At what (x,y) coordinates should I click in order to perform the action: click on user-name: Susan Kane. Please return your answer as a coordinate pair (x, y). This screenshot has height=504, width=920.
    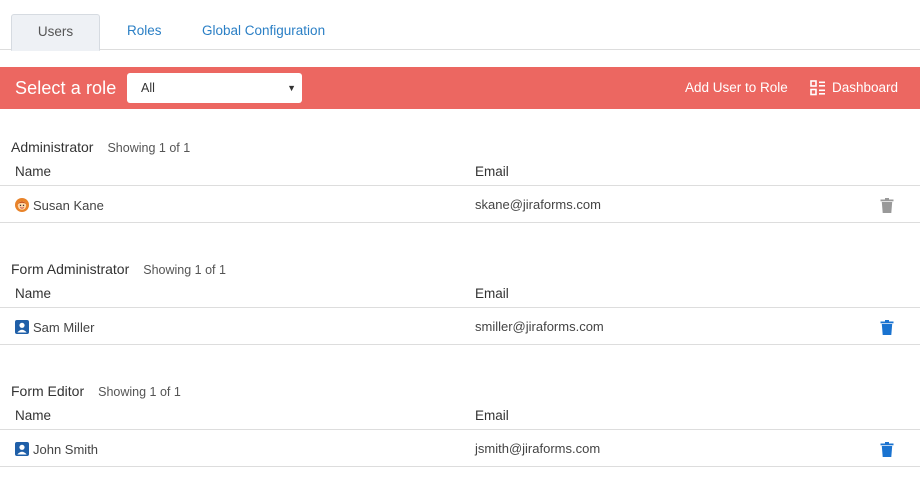
    Looking at the image, I should click on (68, 205).